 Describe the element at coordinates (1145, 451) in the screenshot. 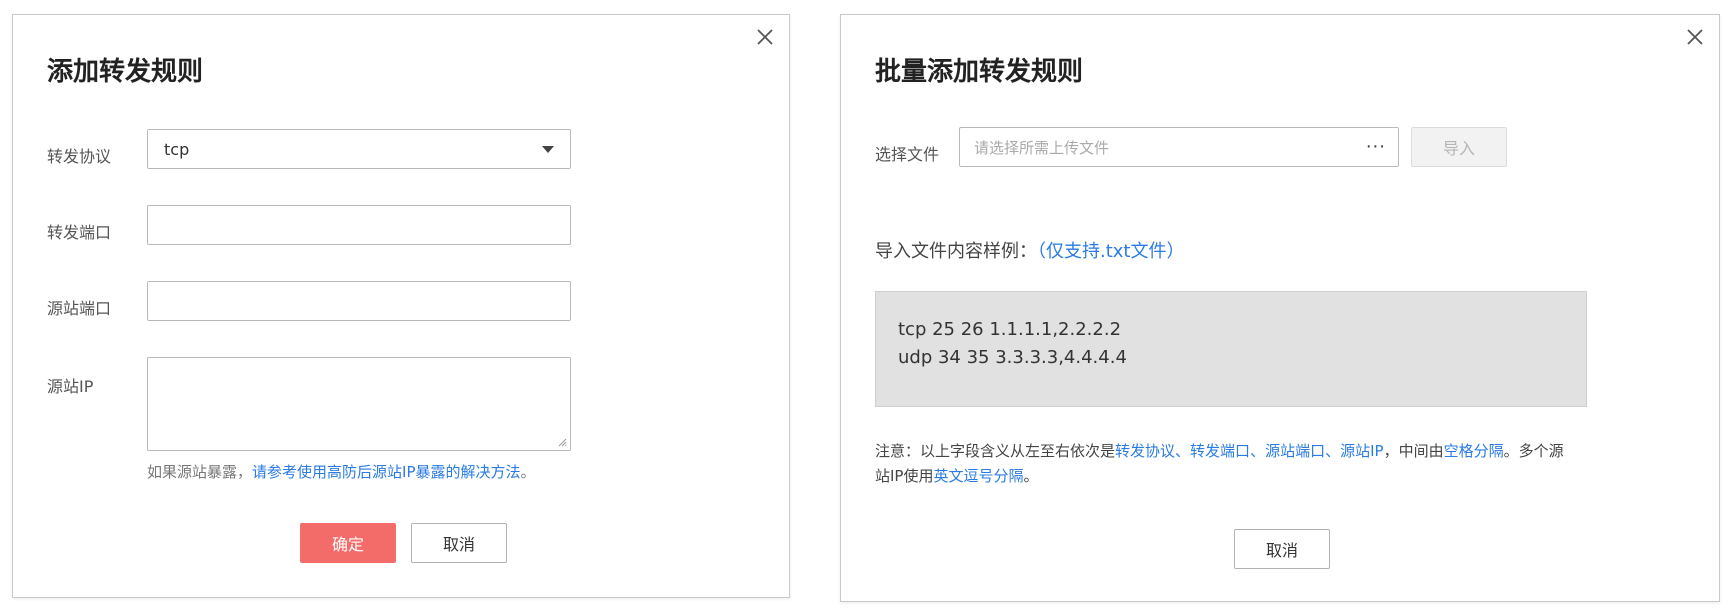

I see `note-link-protocol: 转发协议` at that location.